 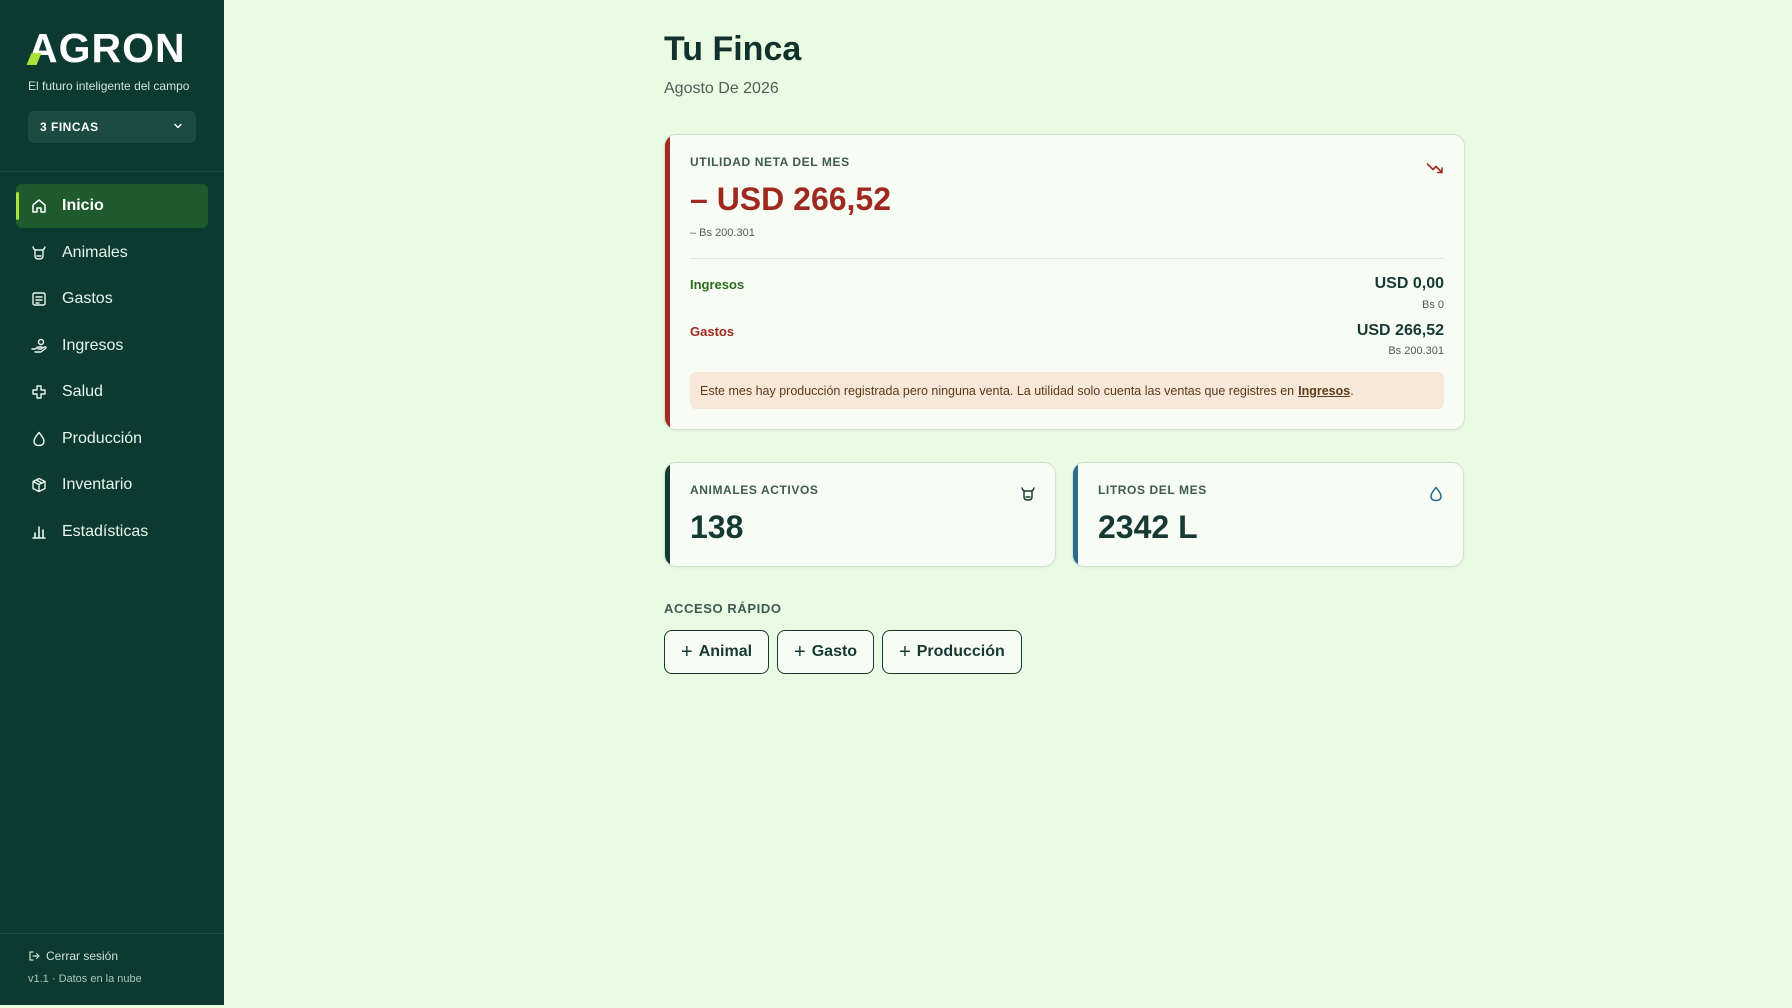 What do you see at coordinates (721, 88) in the screenshot?
I see `page-subtitle: Agosto De 2026` at bounding box center [721, 88].